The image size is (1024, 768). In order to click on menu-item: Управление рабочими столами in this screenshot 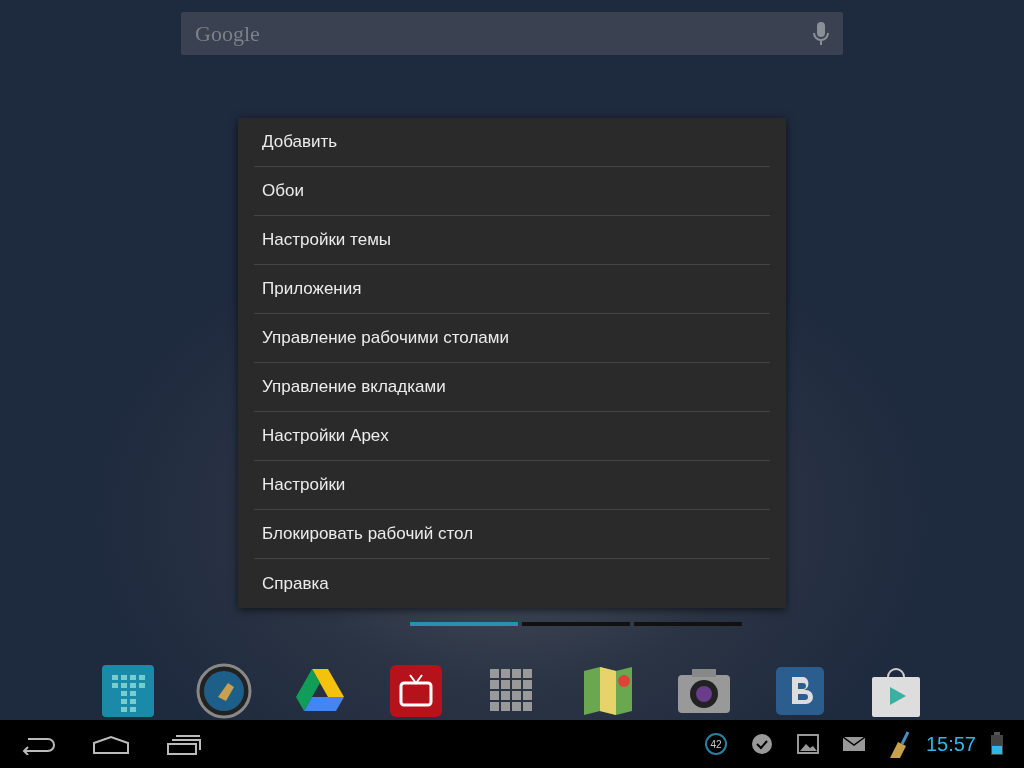, I will do `click(512, 338)`.